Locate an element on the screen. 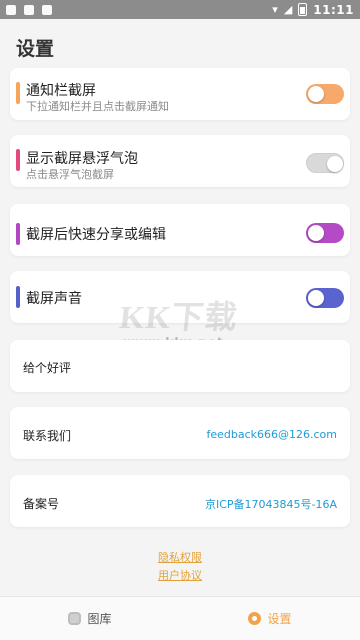 The height and width of the screenshot is (640, 360). agreement-link: 用户协议 is located at coordinates (180, 576).